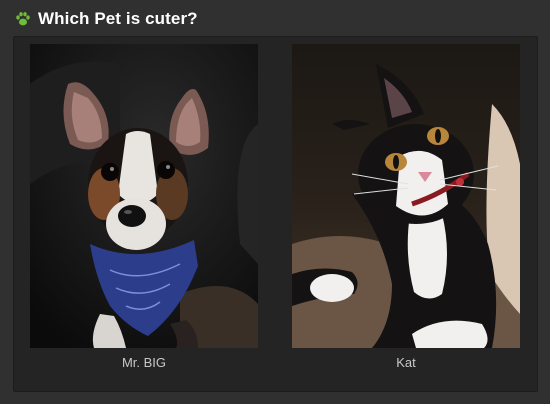  What do you see at coordinates (118, 18) in the screenshot?
I see `poll-title: Which Pet is cuter?` at bounding box center [118, 18].